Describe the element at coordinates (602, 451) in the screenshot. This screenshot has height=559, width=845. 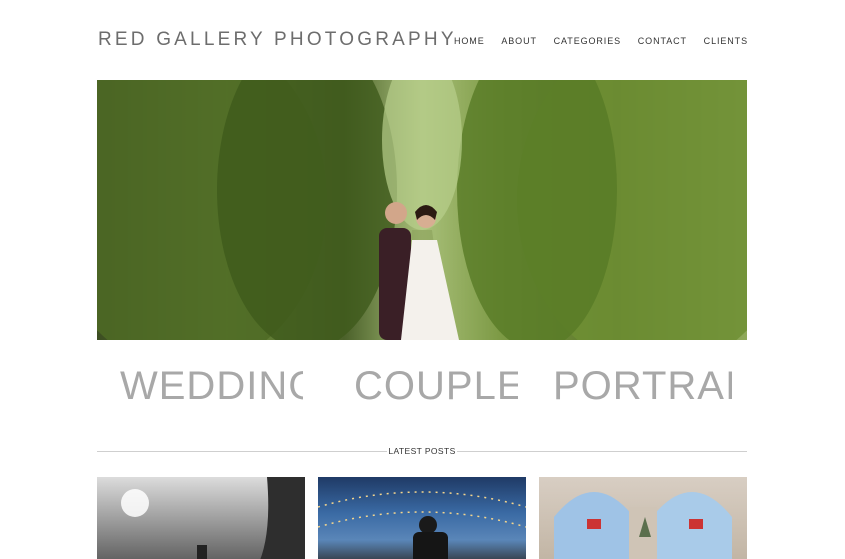
I see `divider-line-right` at that location.